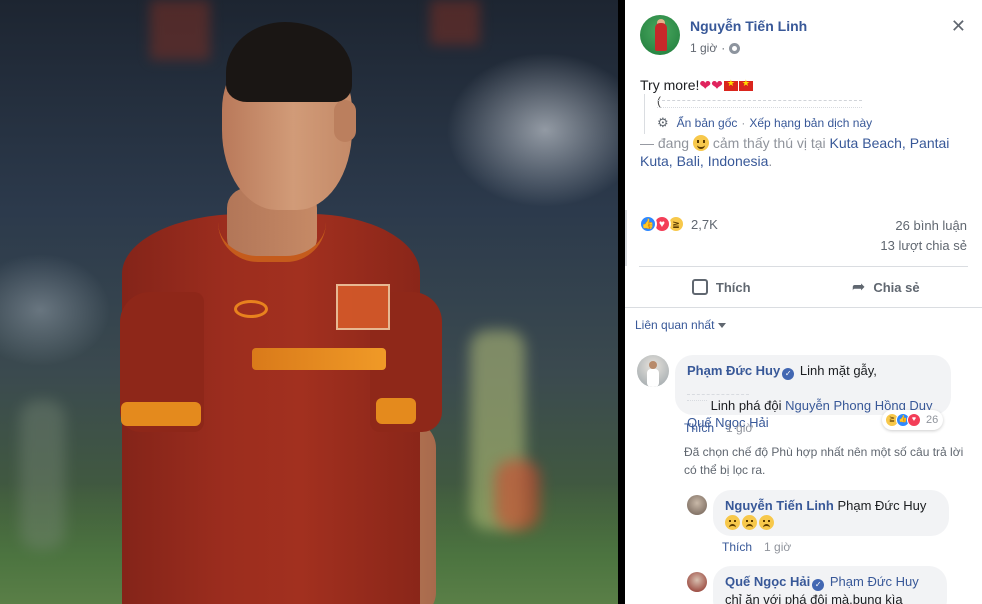  Describe the element at coordinates (759, 104) in the screenshot. I see `redacted-translation` at that location.